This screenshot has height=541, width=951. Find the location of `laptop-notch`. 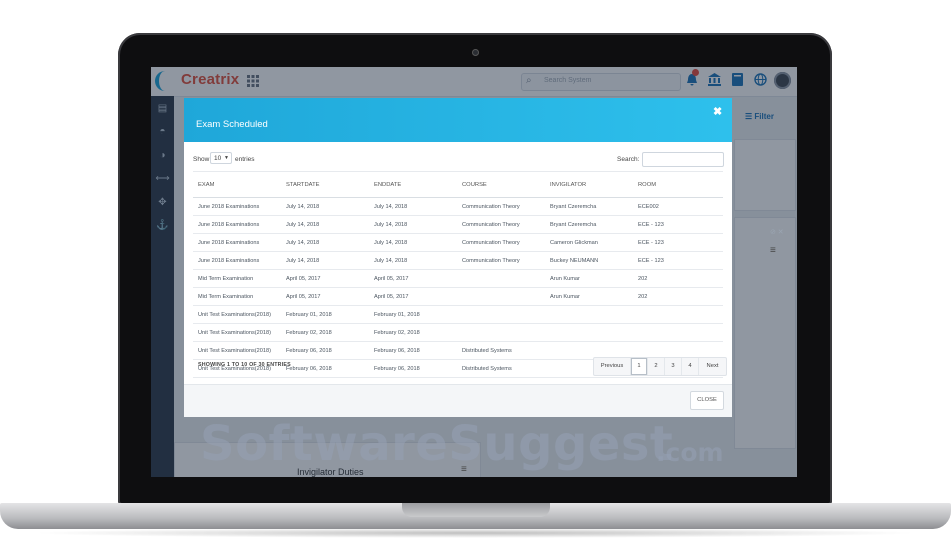

laptop-notch is located at coordinates (476, 510).